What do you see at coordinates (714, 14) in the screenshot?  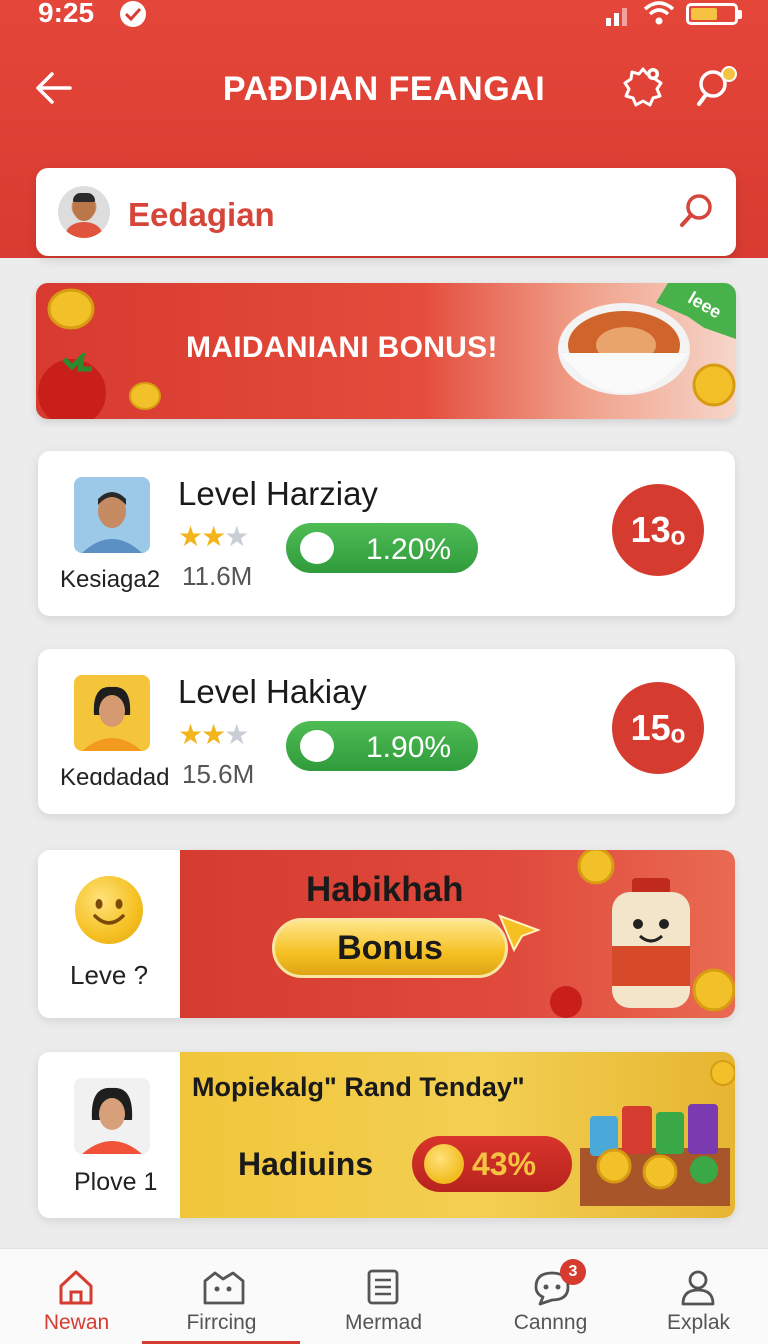 I see `battery-icon` at bounding box center [714, 14].